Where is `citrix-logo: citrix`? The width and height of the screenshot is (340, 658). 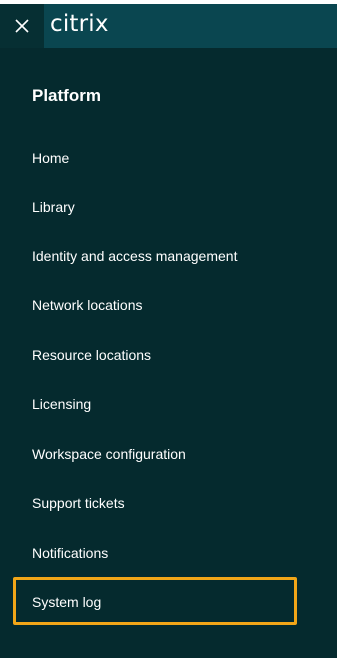 citrix-logo: citrix is located at coordinates (79, 24).